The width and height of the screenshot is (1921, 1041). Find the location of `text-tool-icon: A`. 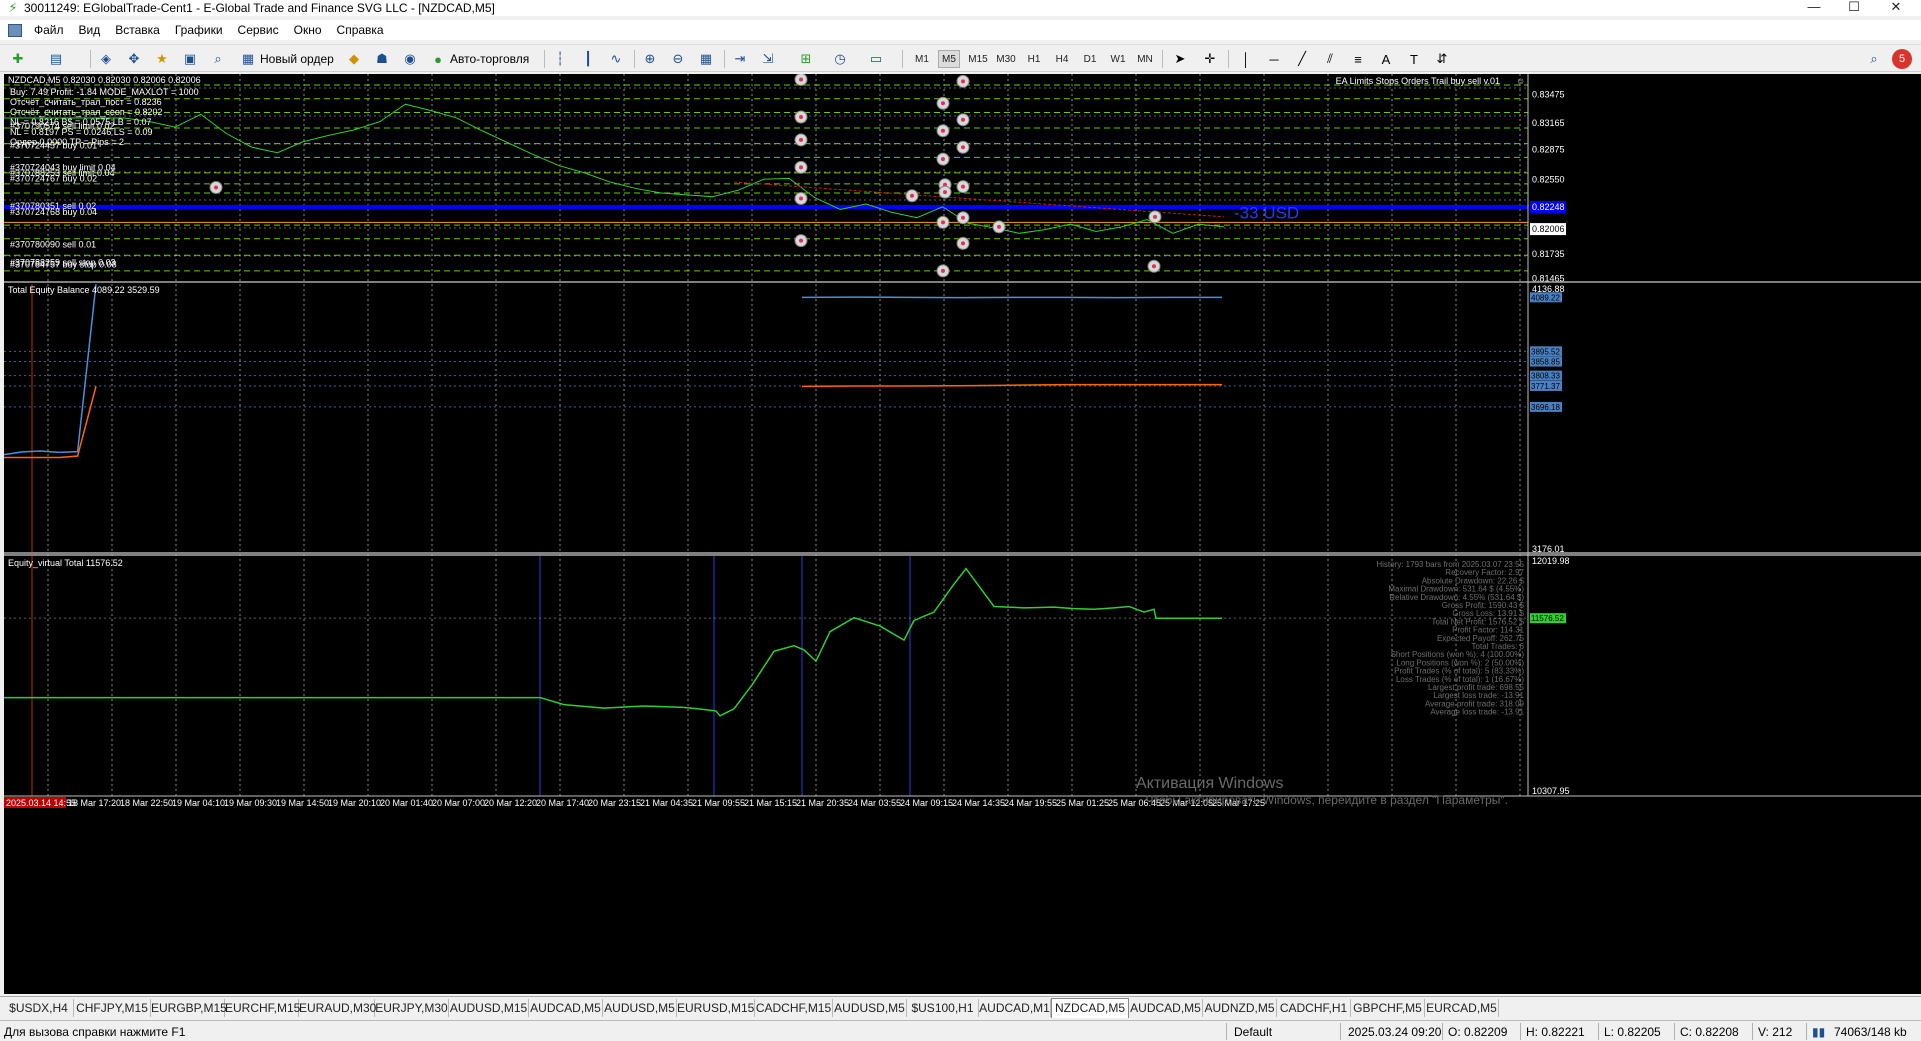

text-tool-icon: A is located at coordinates (1386, 59).